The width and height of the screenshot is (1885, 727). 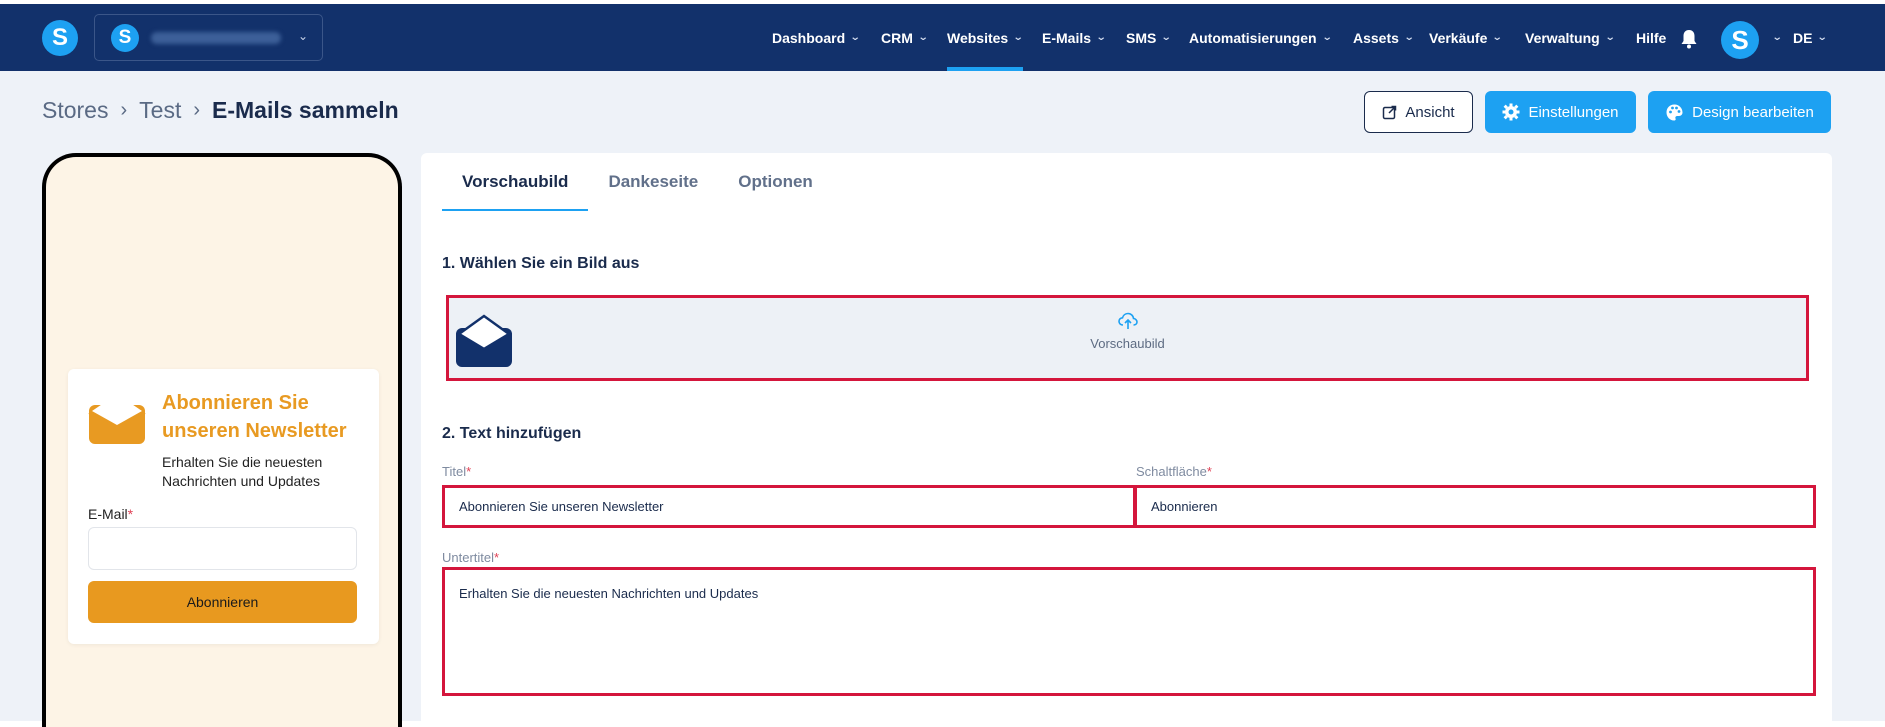 What do you see at coordinates (305, 110) in the screenshot?
I see `page-title: E-Mails sammeln` at bounding box center [305, 110].